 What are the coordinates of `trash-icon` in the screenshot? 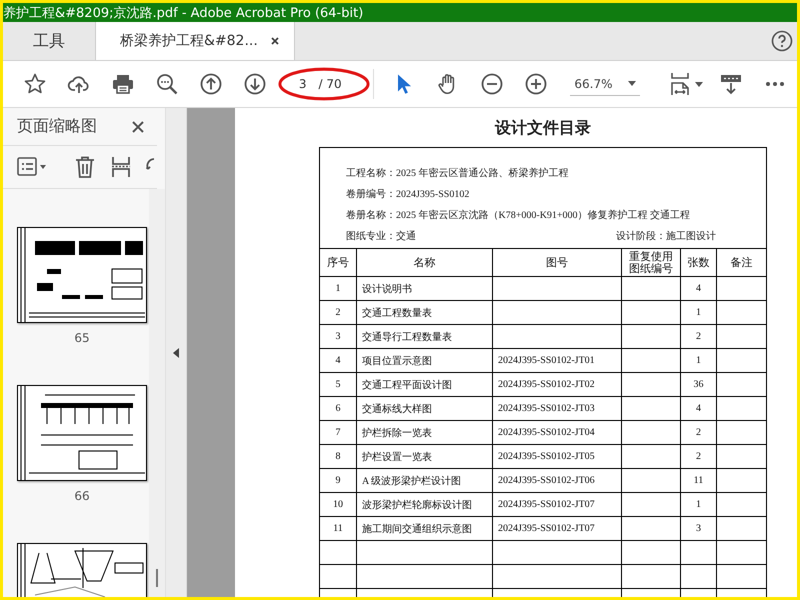 It's located at (85, 167).